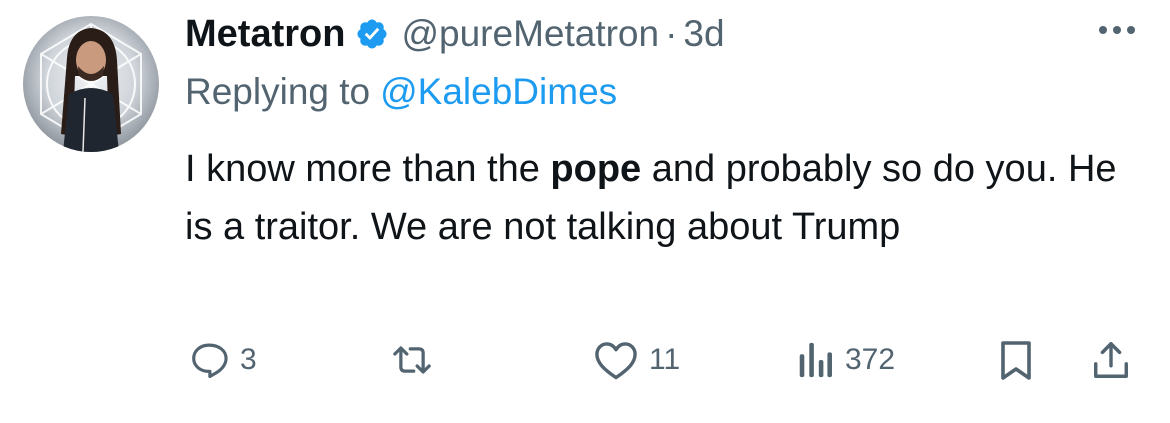 The height and width of the screenshot is (423, 1170). What do you see at coordinates (1117, 30) in the screenshot?
I see `more-icon` at bounding box center [1117, 30].